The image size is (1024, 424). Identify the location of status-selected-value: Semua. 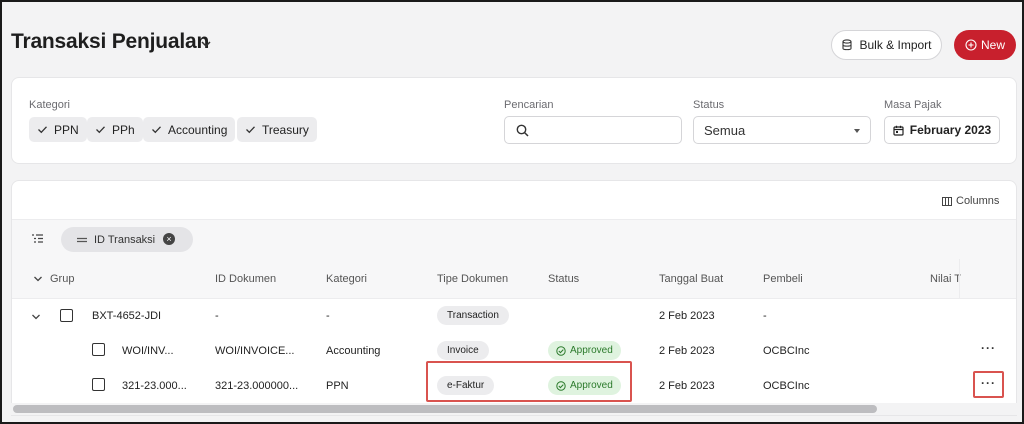
(725, 130).